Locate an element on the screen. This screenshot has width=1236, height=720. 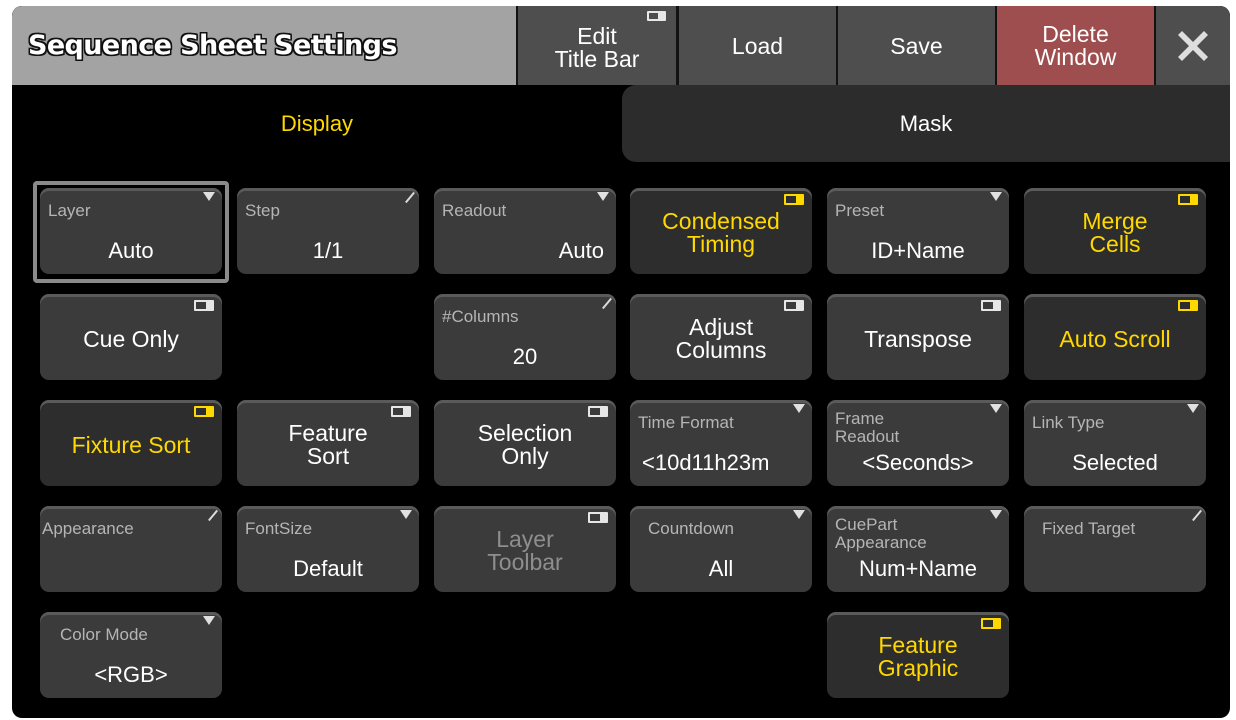
fixture-sort-toggle: Fixture Sort is located at coordinates (131, 443).